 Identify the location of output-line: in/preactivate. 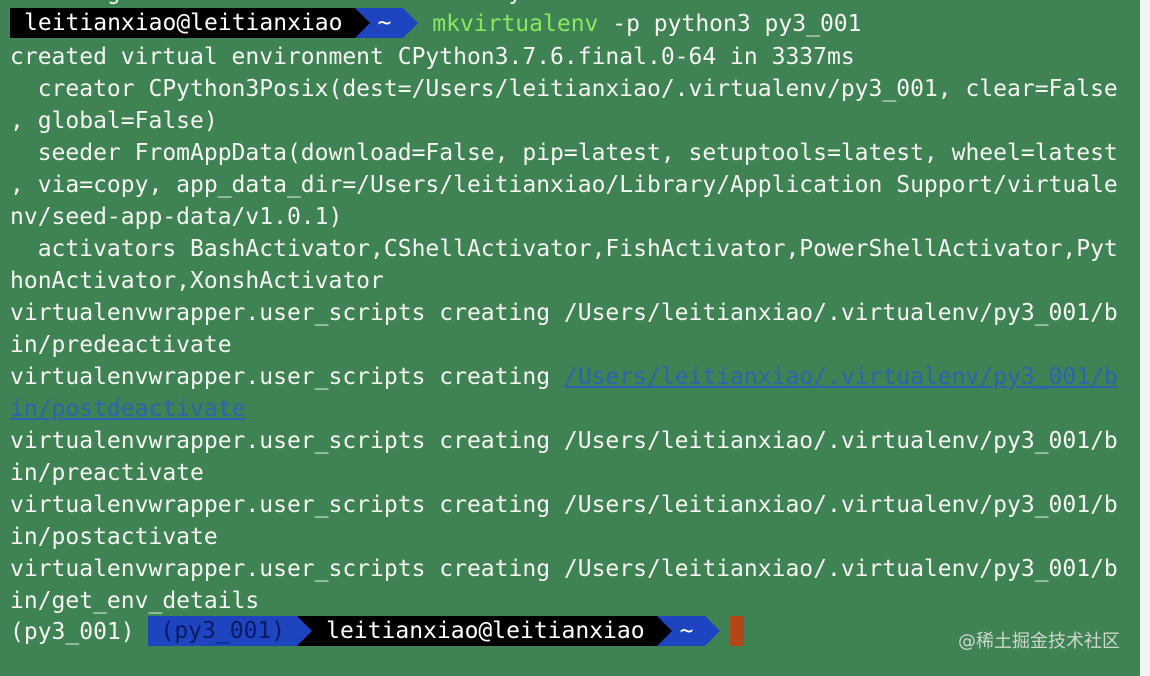
(107, 473).